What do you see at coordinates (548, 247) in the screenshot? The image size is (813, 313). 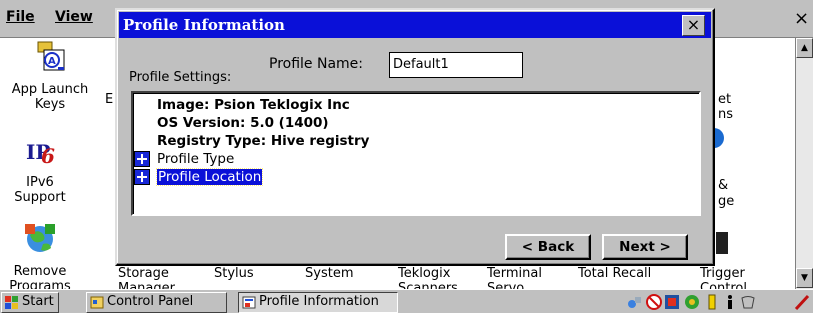 I see `back-button: < Back` at bounding box center [548, 247].